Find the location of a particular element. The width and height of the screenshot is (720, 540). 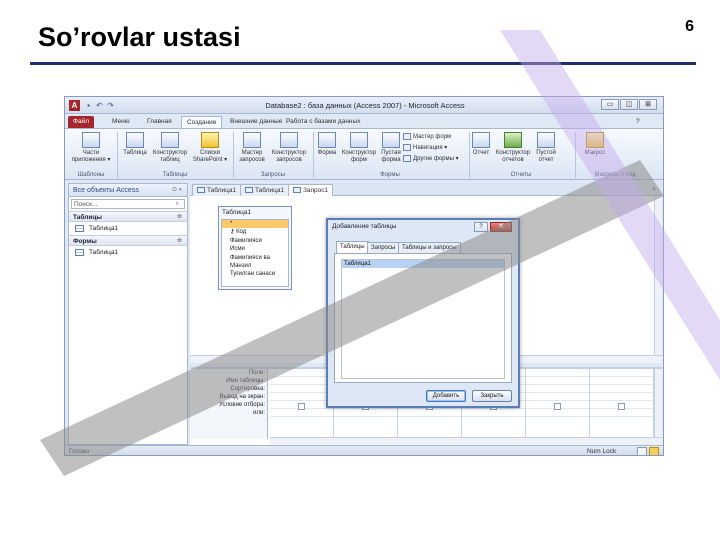

grid-vertical-scrollbar is located at coordinates (658, 407).